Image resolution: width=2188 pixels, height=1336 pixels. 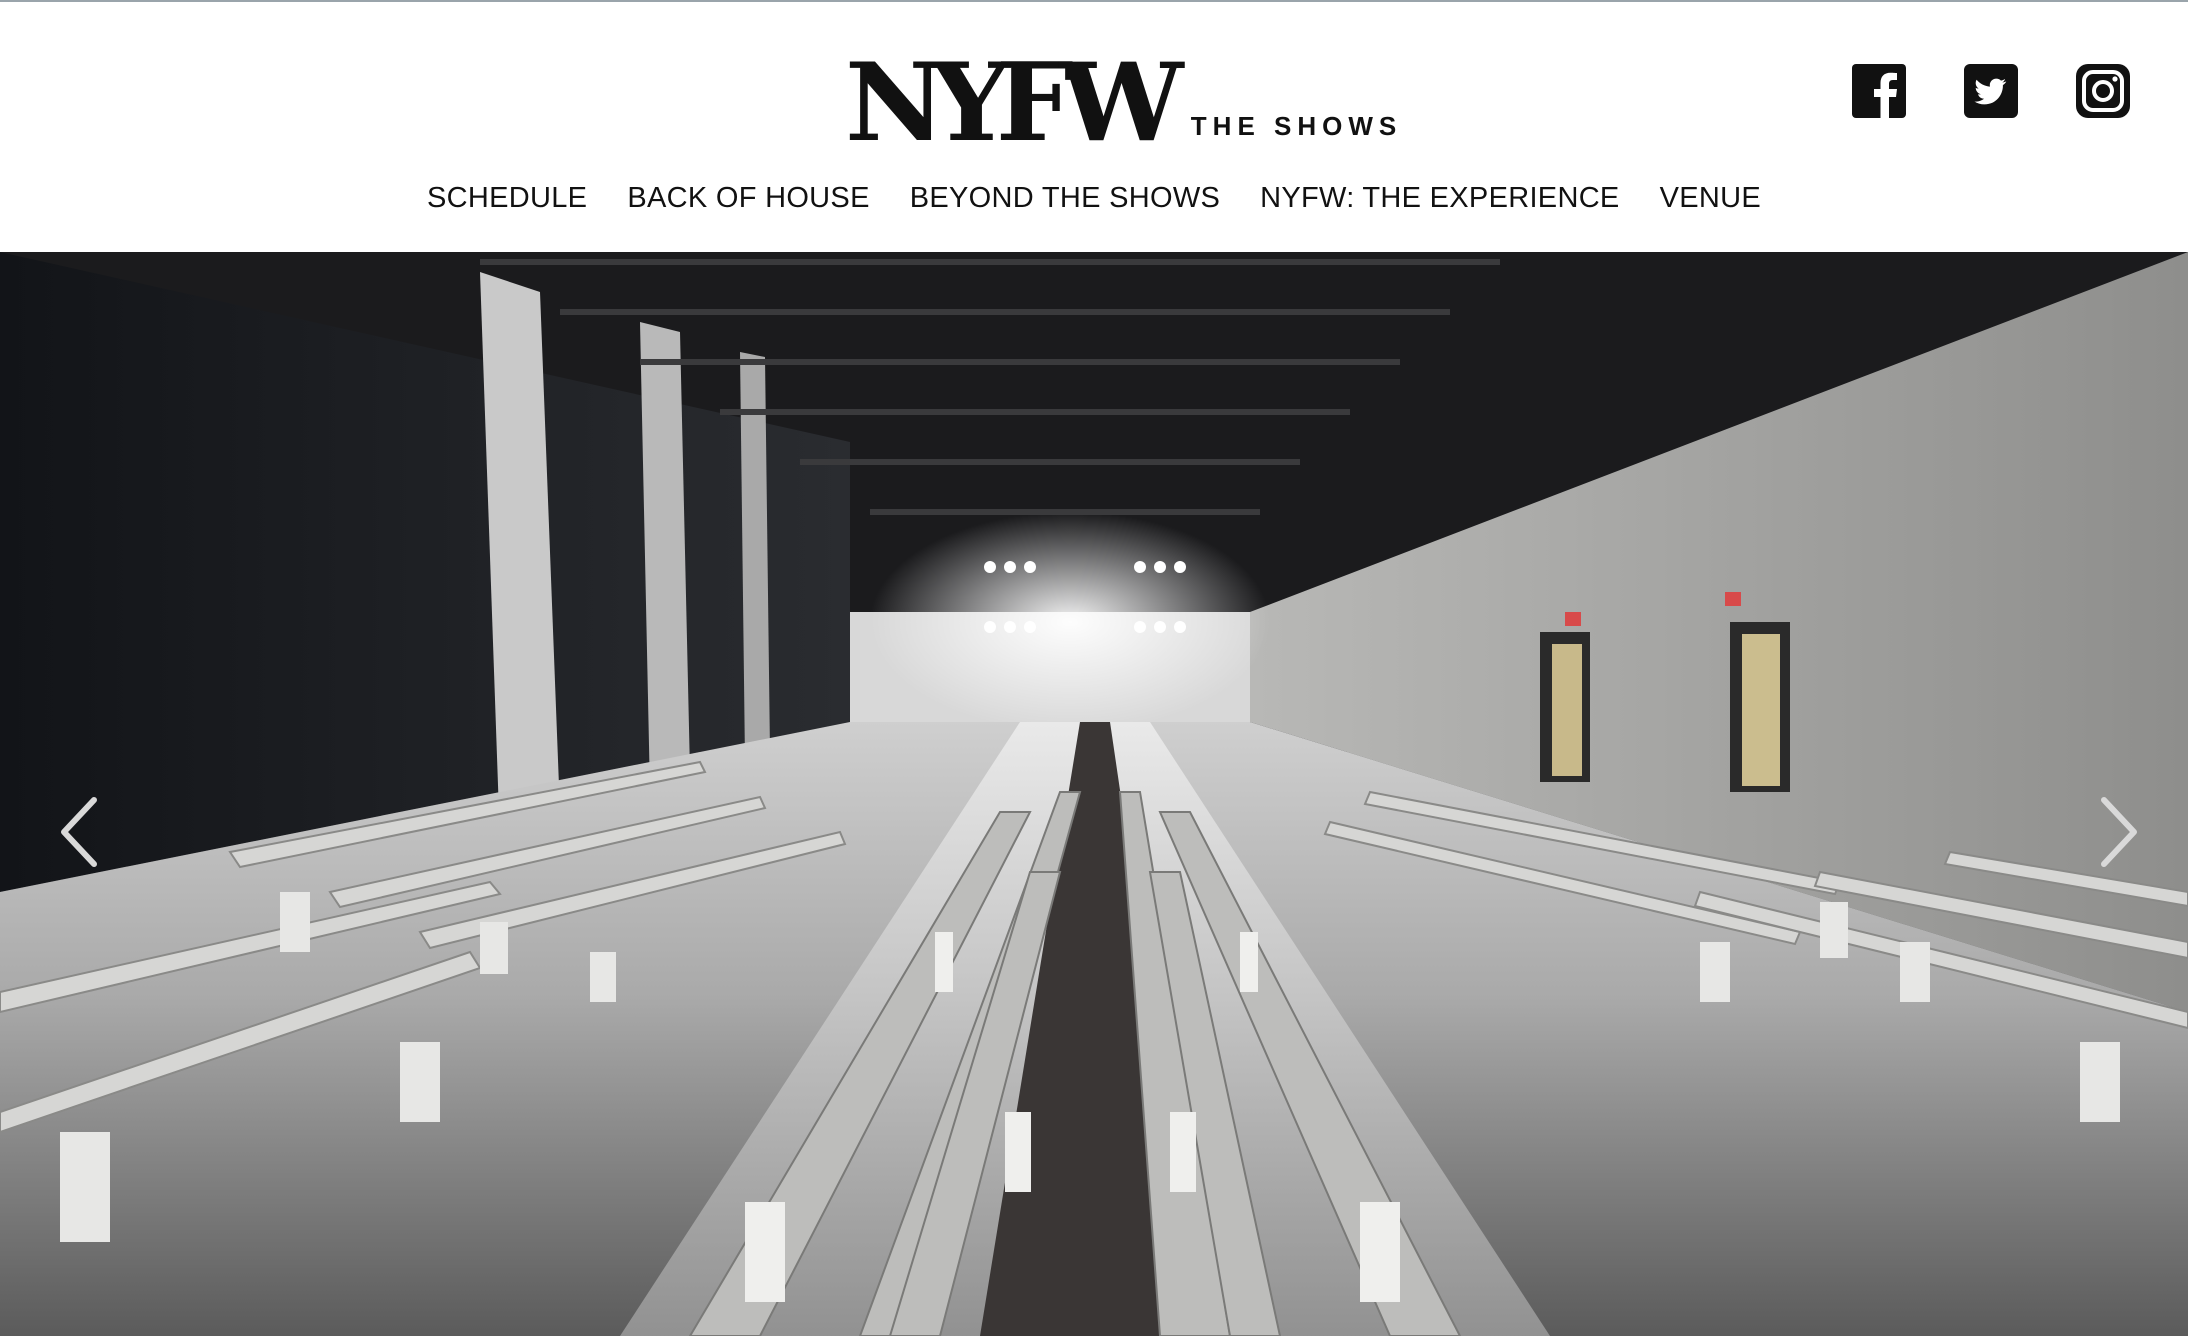 I want to click on nav-item-venue: VENUE, so click(x=1710, y=198).